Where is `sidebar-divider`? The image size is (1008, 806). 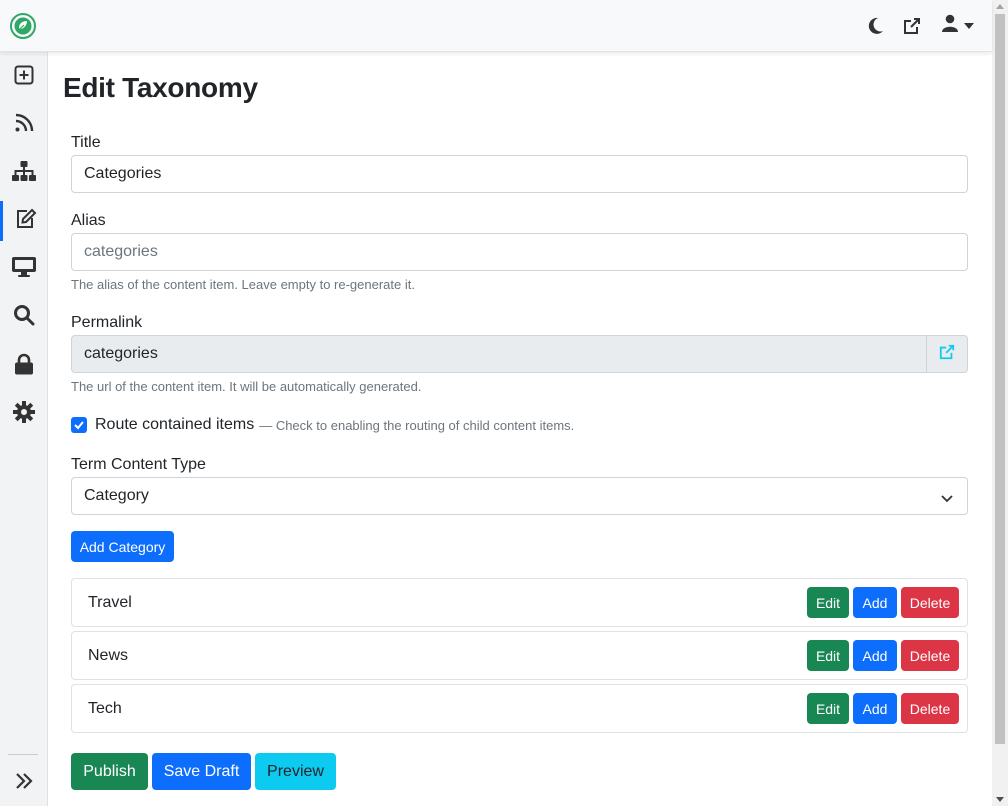
sidebar-divider is located at coordinates (23, 754).